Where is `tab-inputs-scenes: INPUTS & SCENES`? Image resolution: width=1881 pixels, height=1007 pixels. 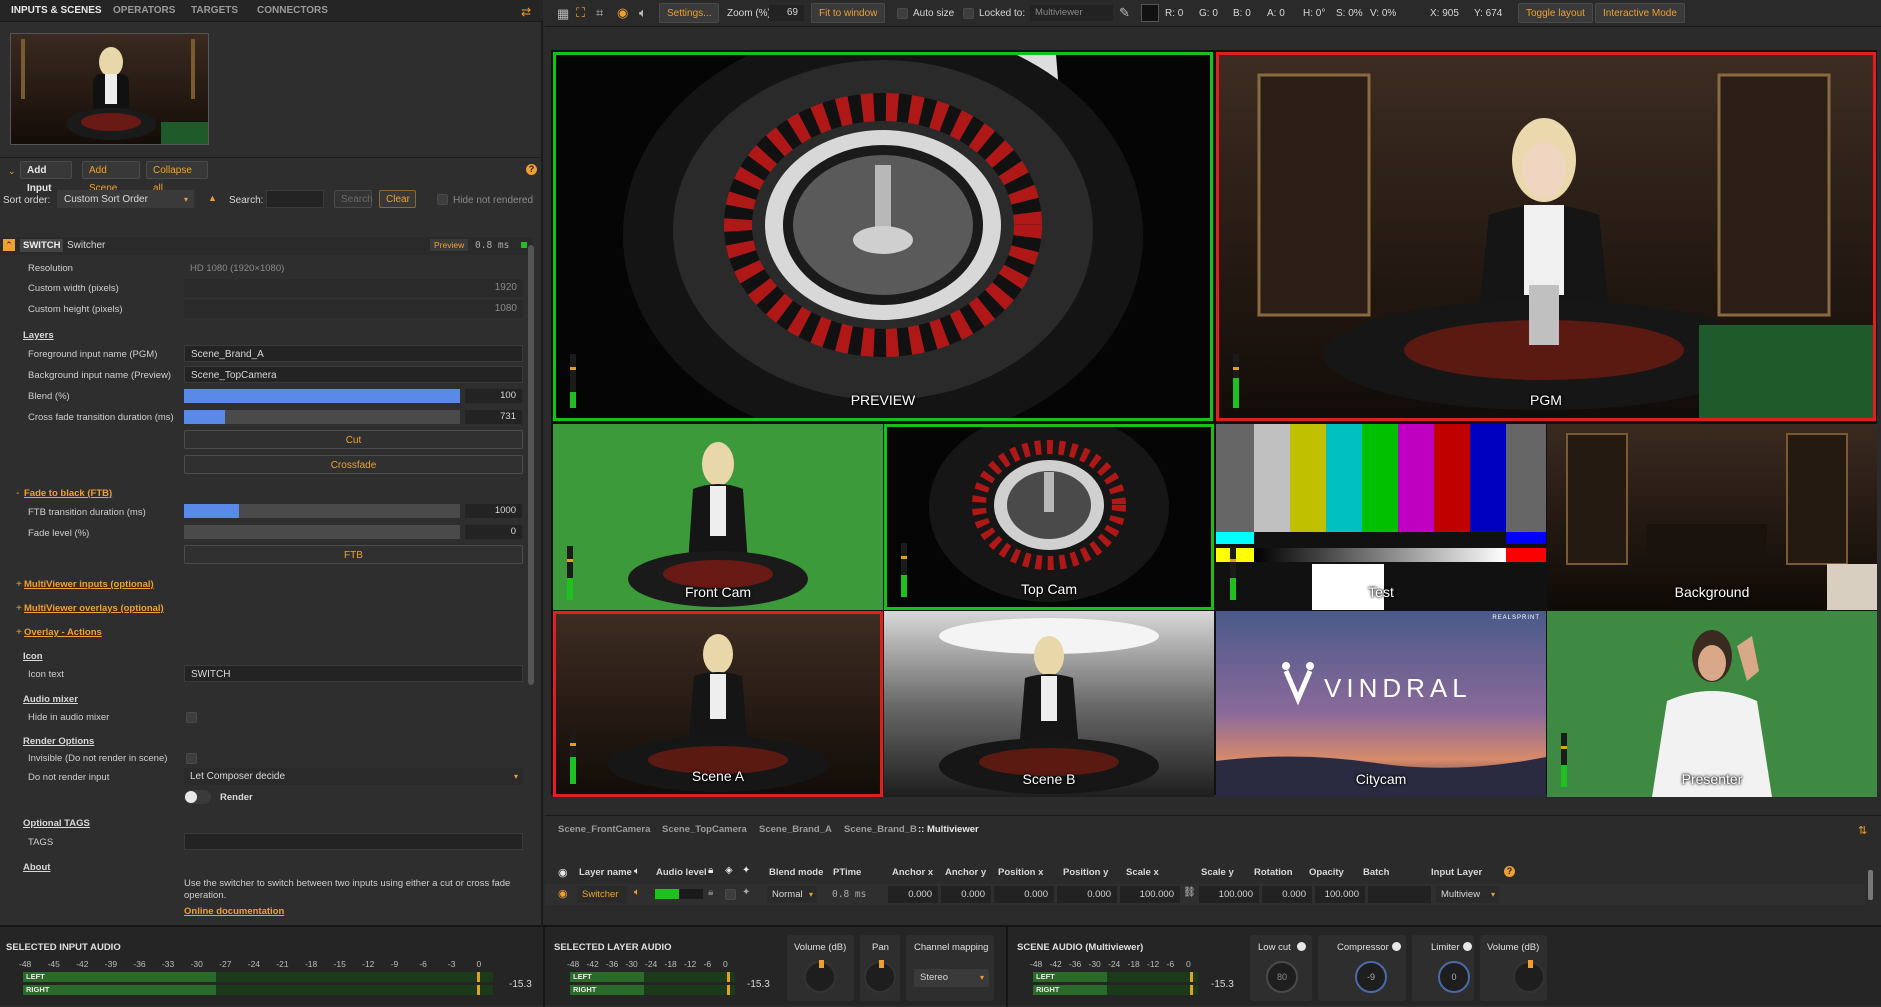
tab-inputs-scenes: INPUTS & SCENES is located at coordinates (56, 10).